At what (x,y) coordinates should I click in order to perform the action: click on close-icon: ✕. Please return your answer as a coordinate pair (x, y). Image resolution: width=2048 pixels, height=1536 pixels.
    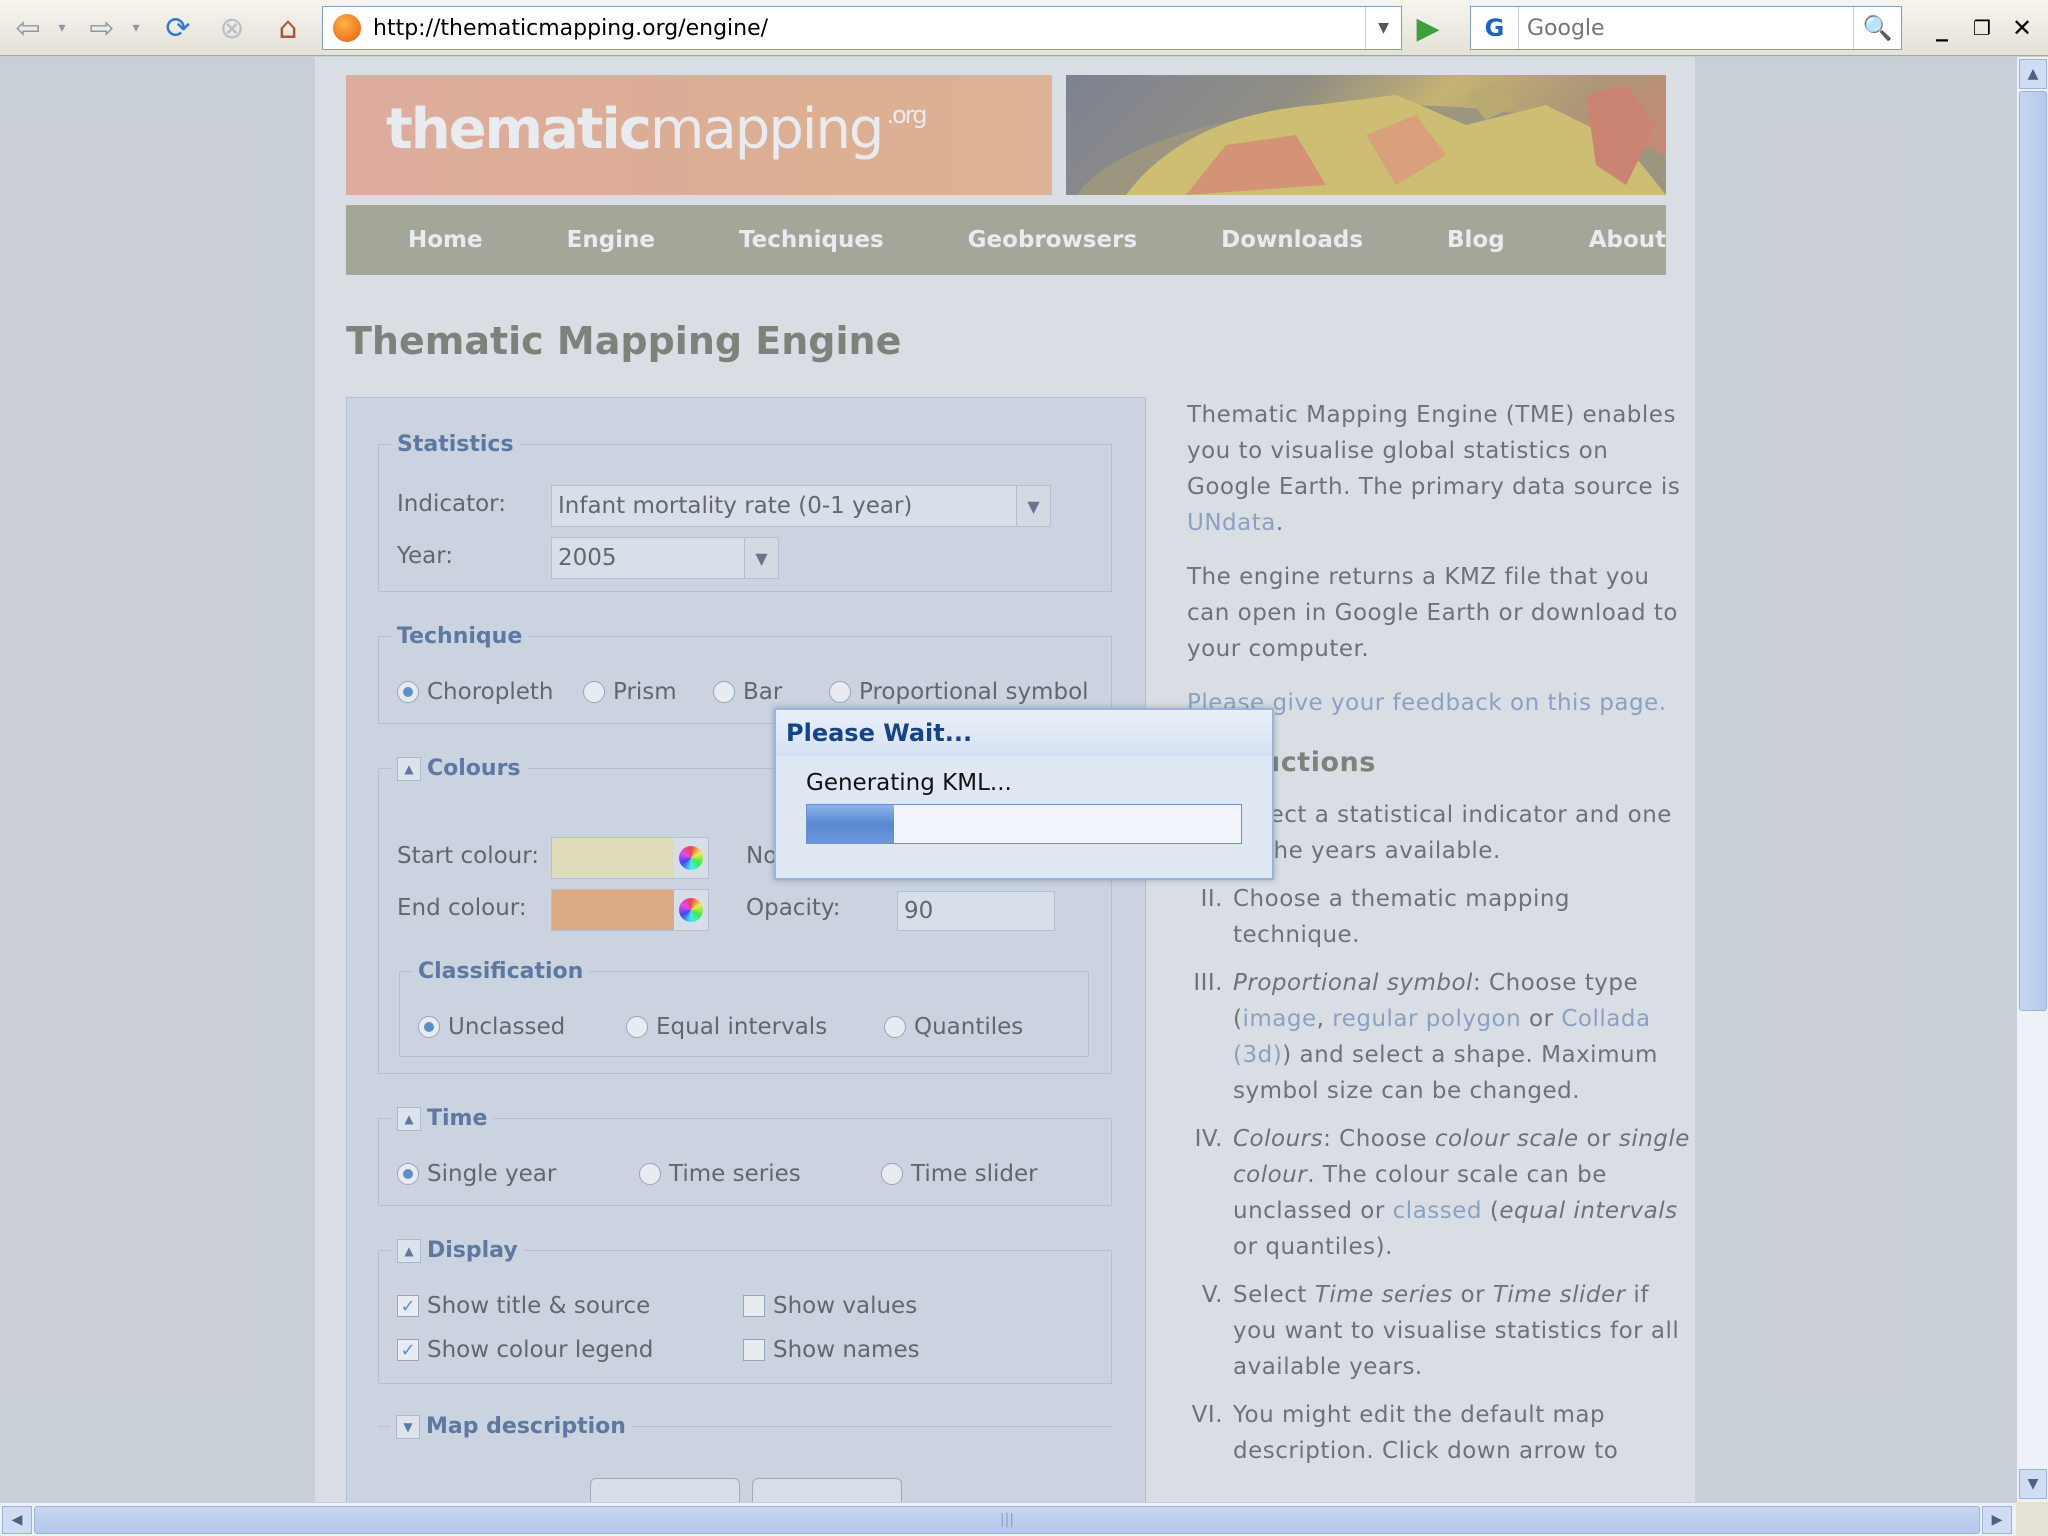
    Looking at the image, I should click on (2022, 28).